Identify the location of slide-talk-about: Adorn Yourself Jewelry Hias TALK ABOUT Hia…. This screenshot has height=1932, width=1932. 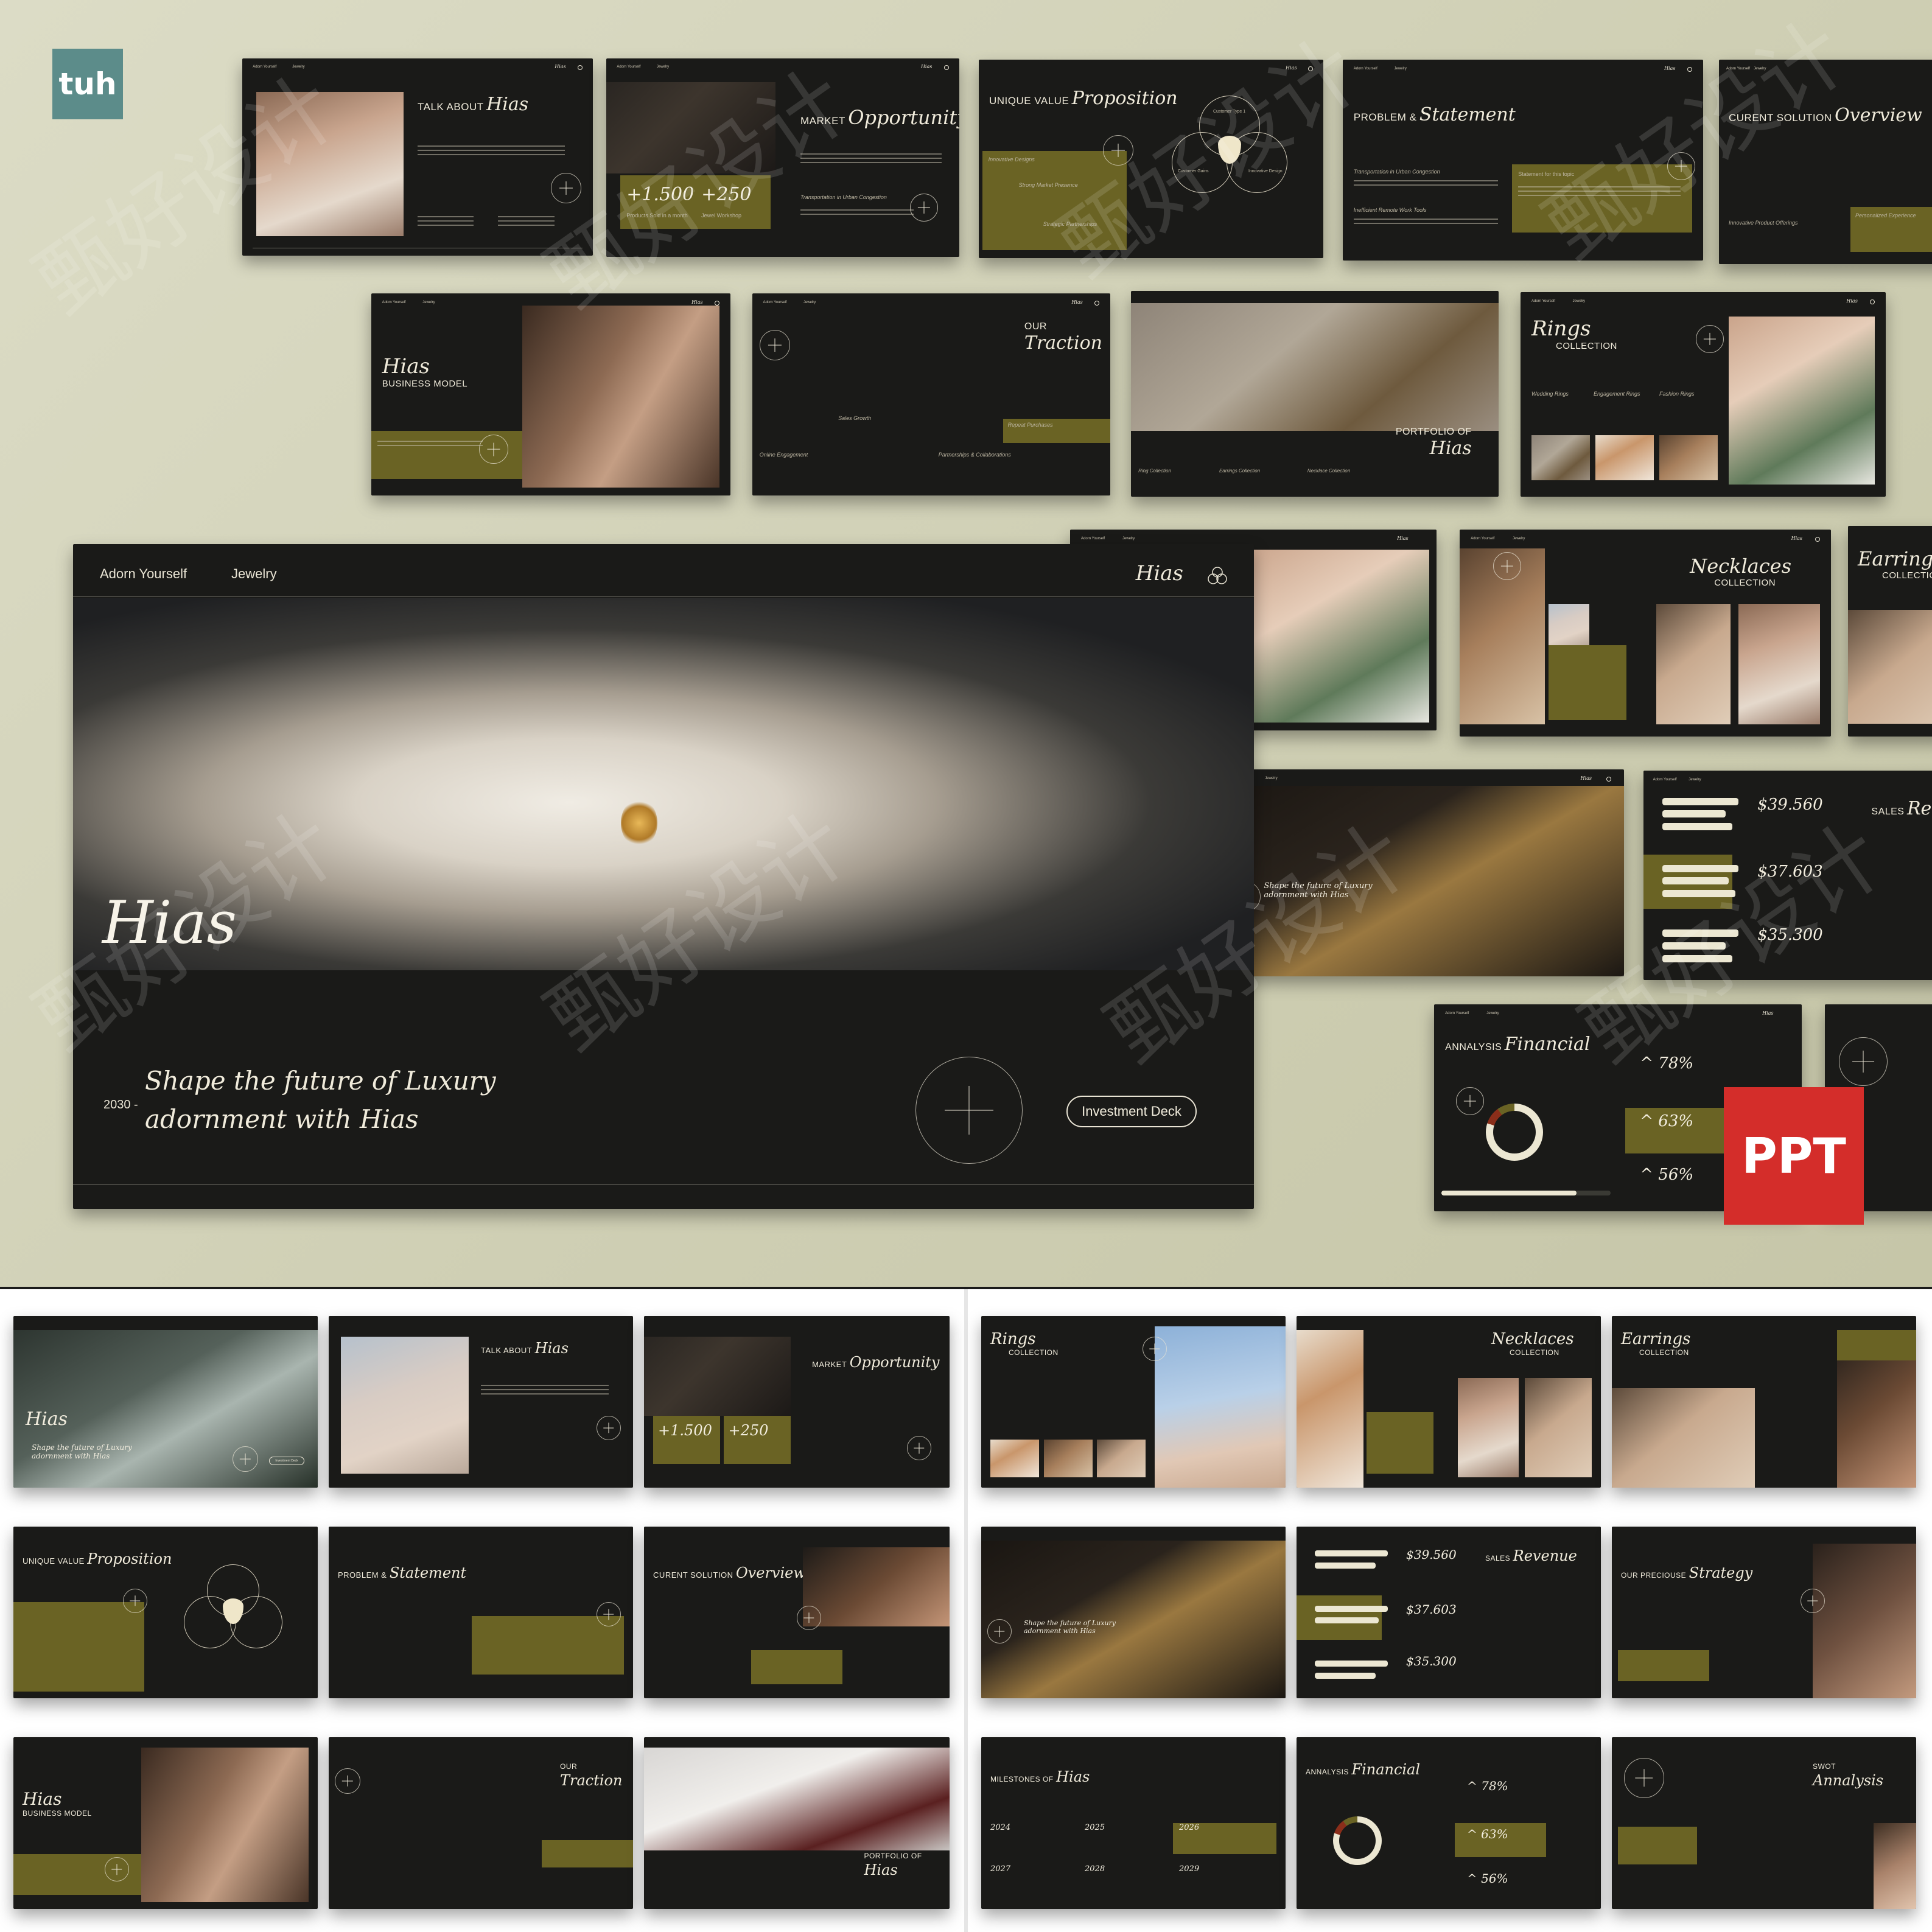
(417, 157).